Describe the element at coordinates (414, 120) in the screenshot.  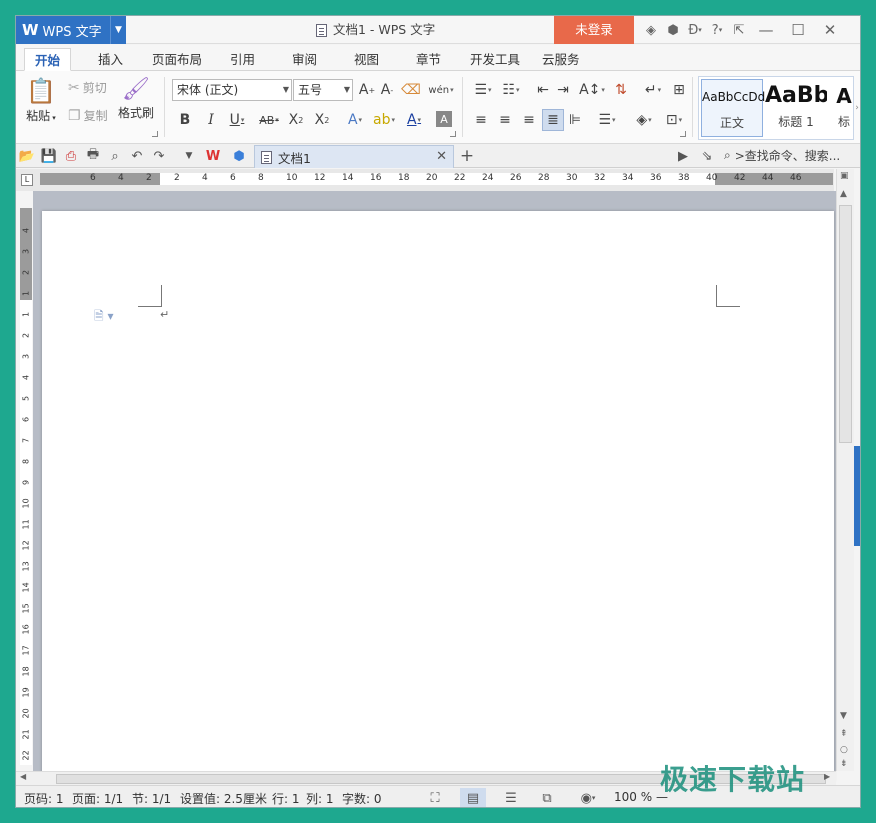
I see `font-color-icon: A ▾` at that location.